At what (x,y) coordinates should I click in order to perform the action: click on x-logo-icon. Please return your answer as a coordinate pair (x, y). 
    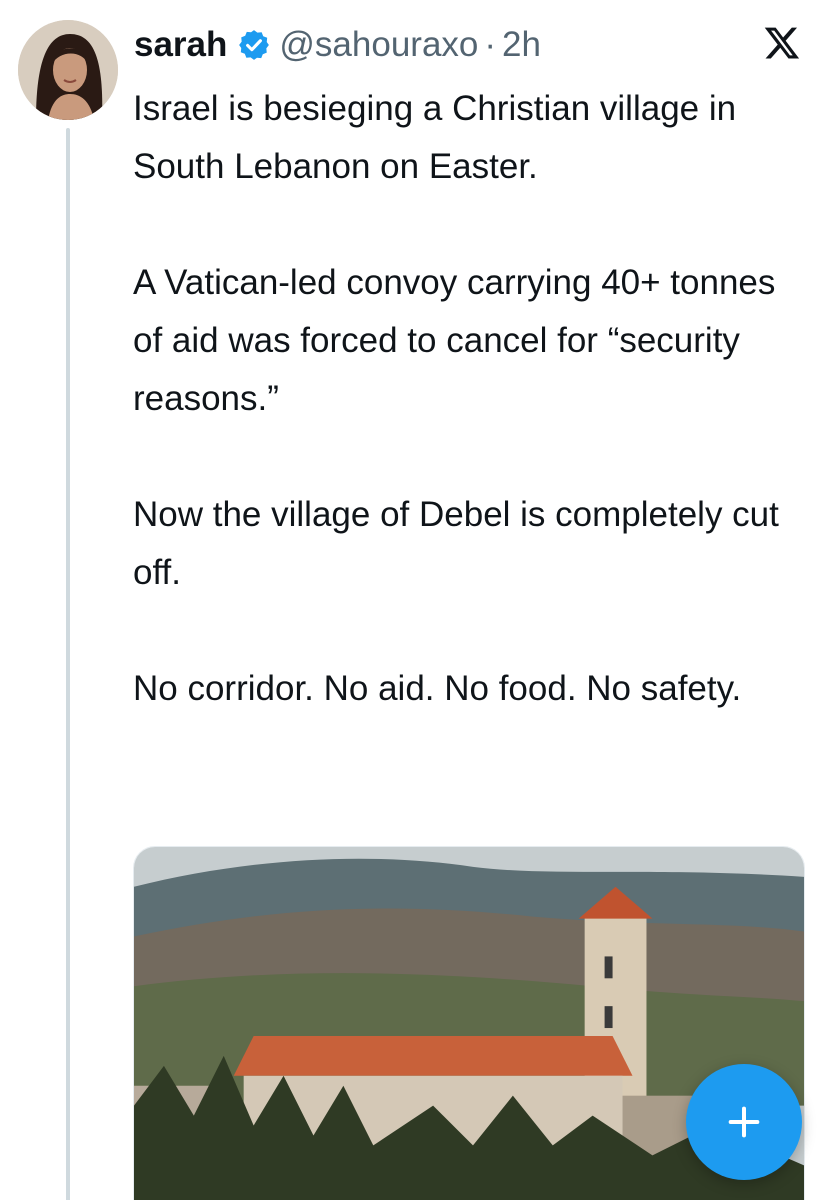
    Looking at the image, I should click on (782, 43).